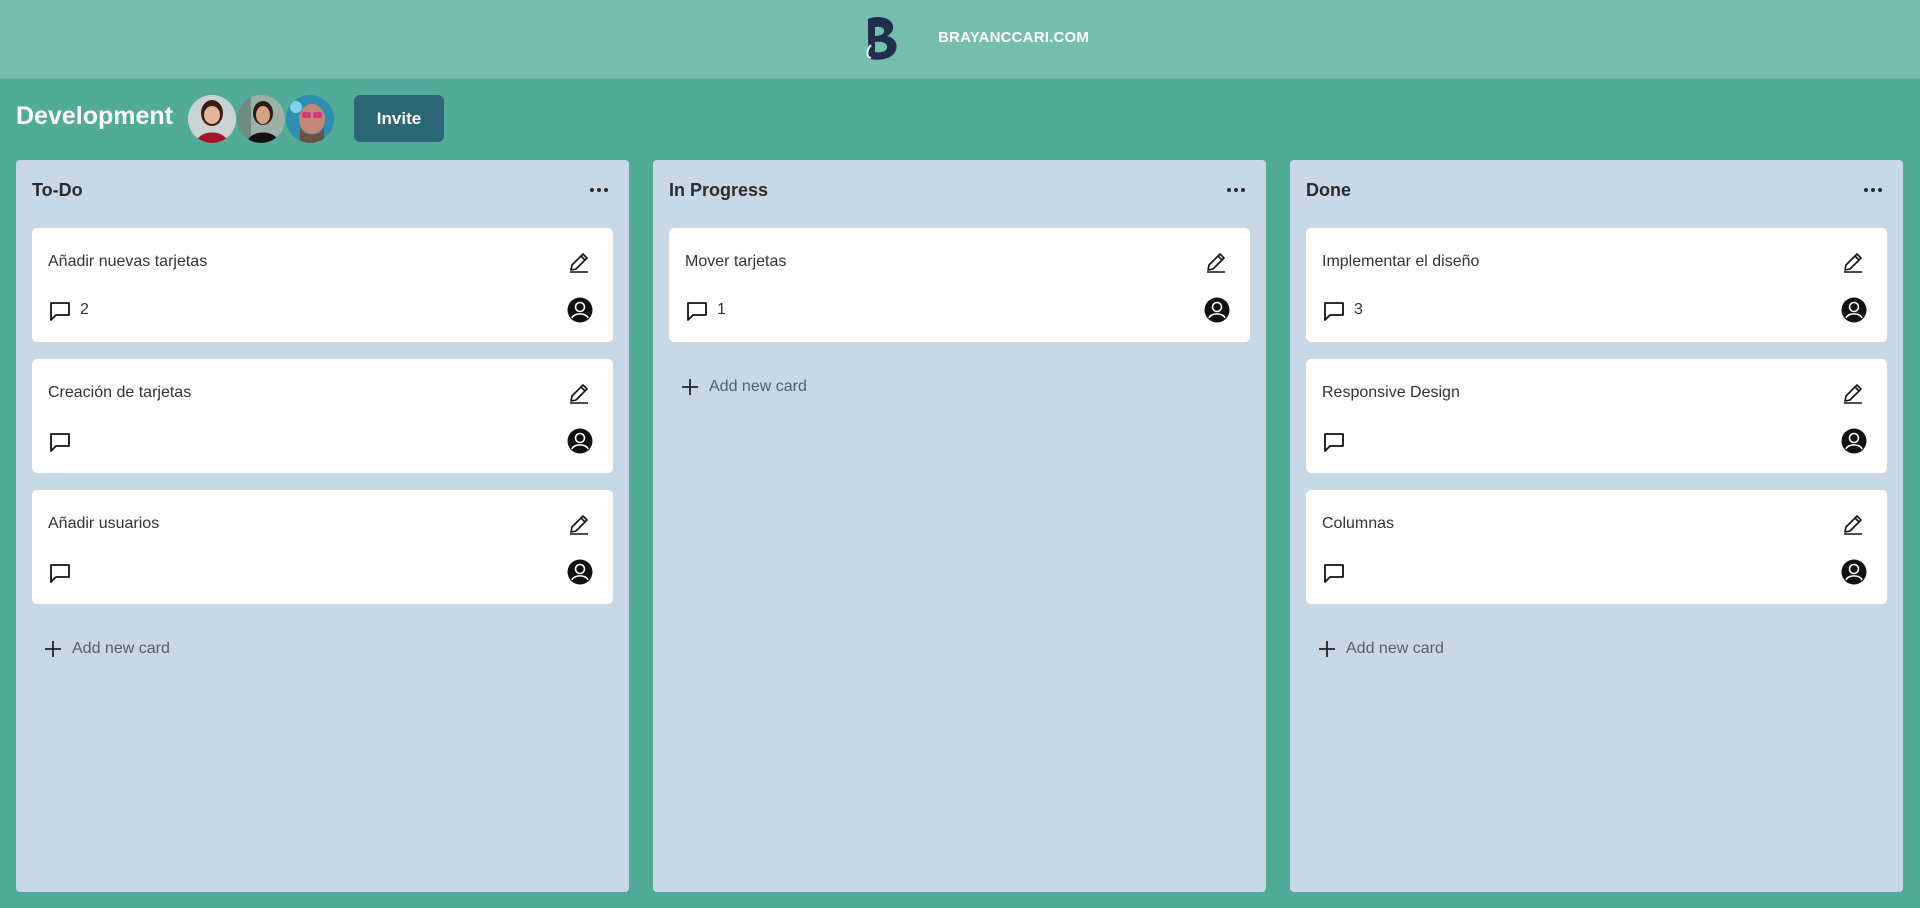 The height and width of the screenshot is (908, 1920). Describe the element at coordinates (57, 190) in the screenshot. I see `column-title: To-Do` at that location.